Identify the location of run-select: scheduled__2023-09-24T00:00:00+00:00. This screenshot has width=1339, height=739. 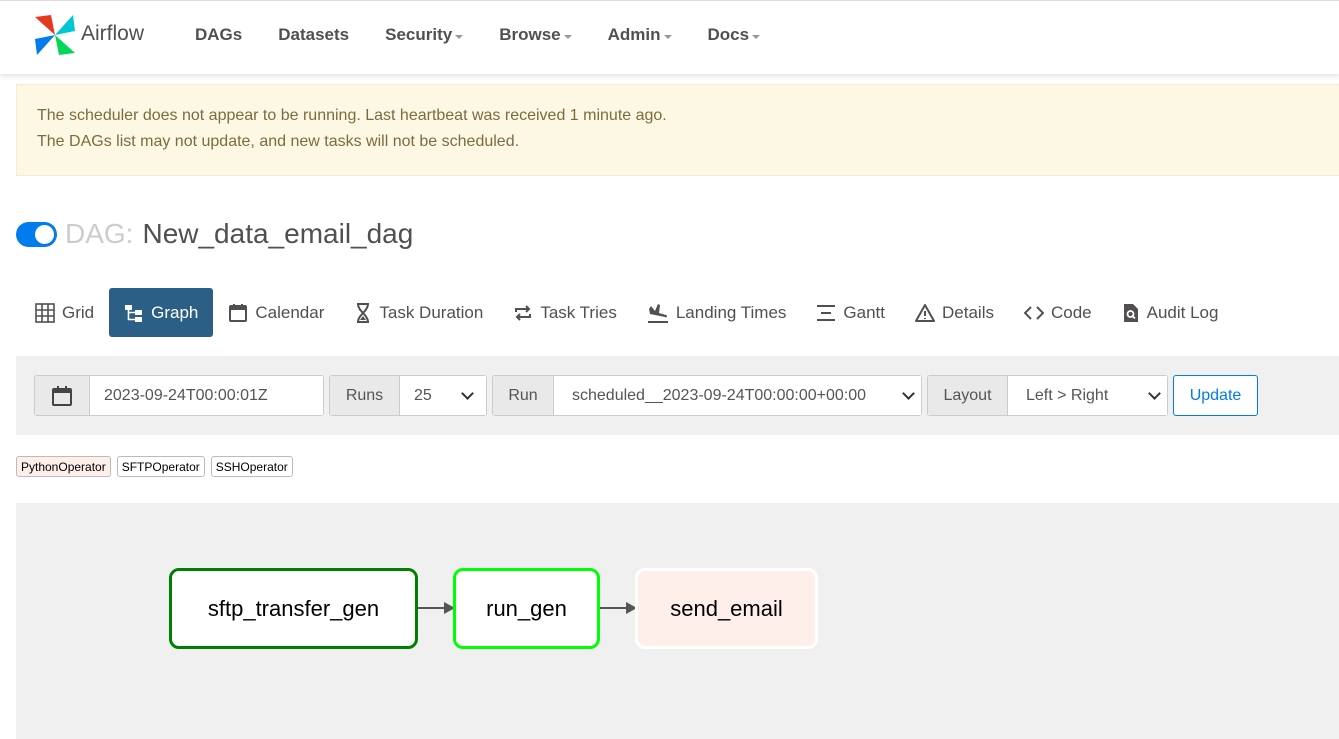
(737, 395).